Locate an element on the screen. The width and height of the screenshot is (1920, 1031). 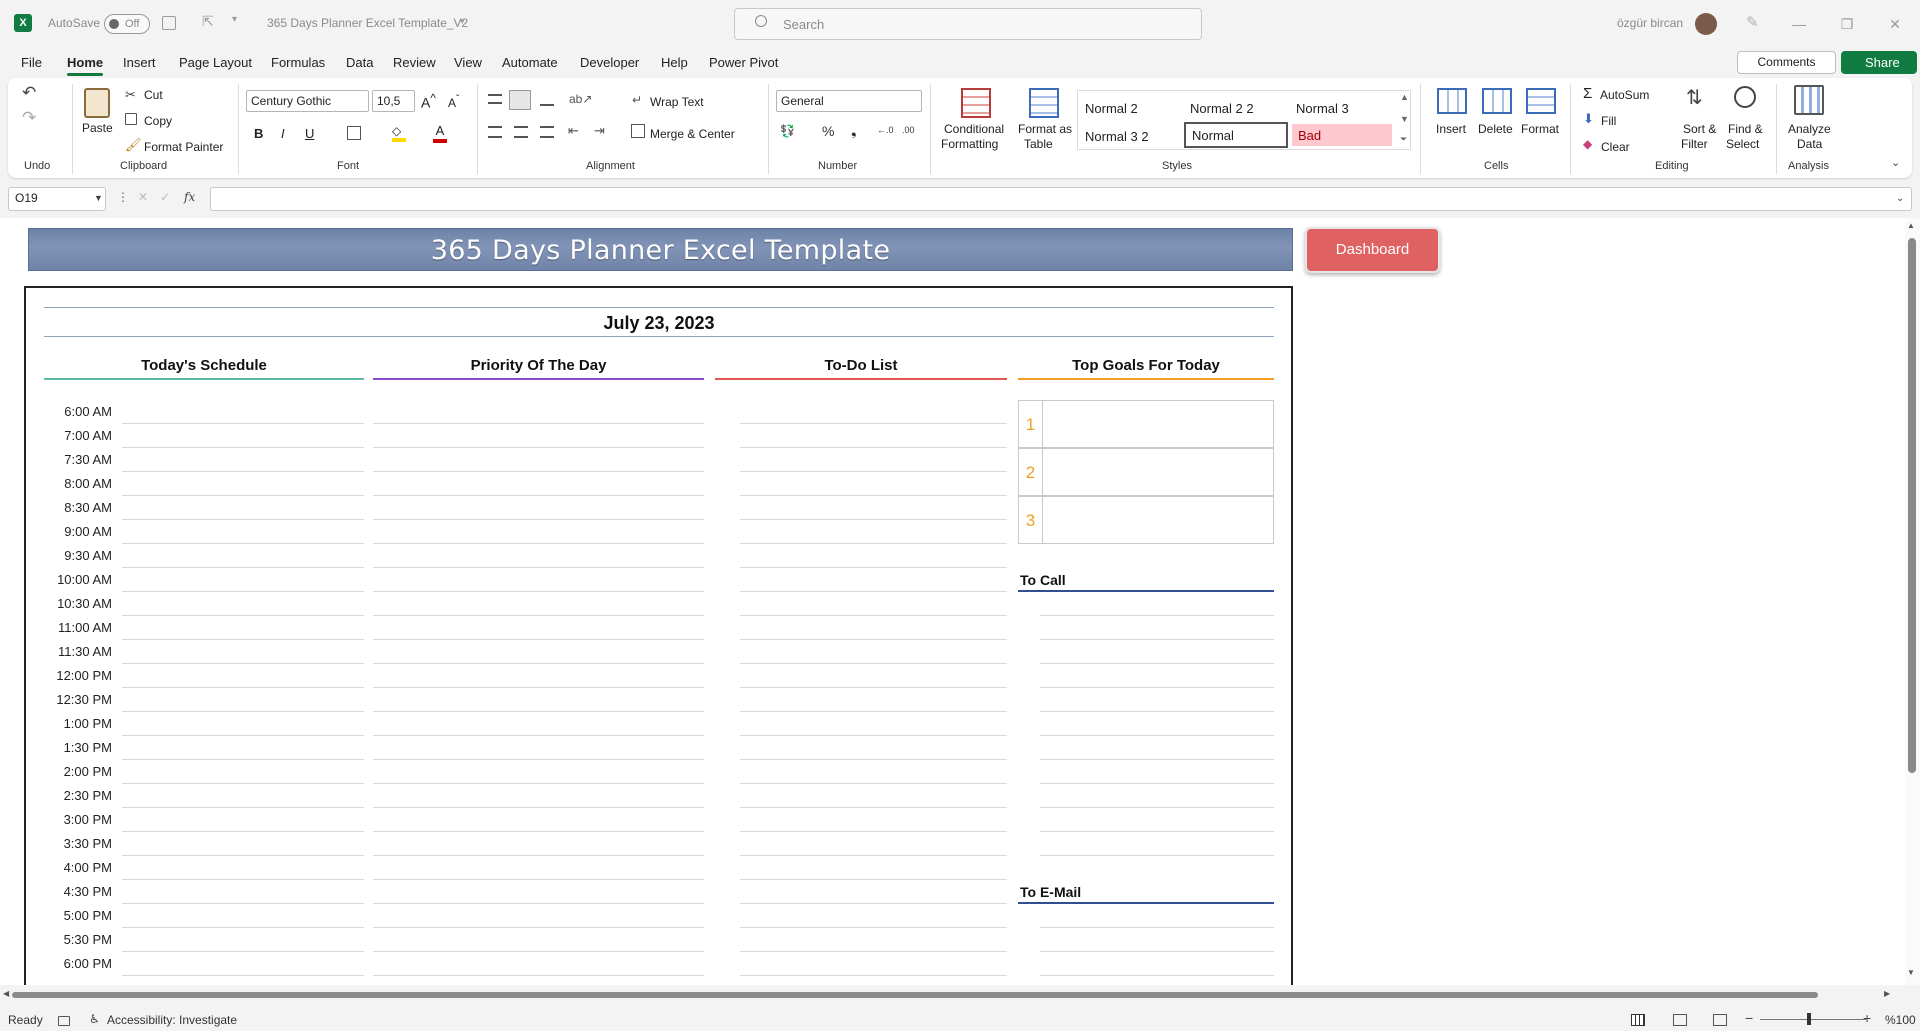
align-left-icon is located at coordinates (495, 132).